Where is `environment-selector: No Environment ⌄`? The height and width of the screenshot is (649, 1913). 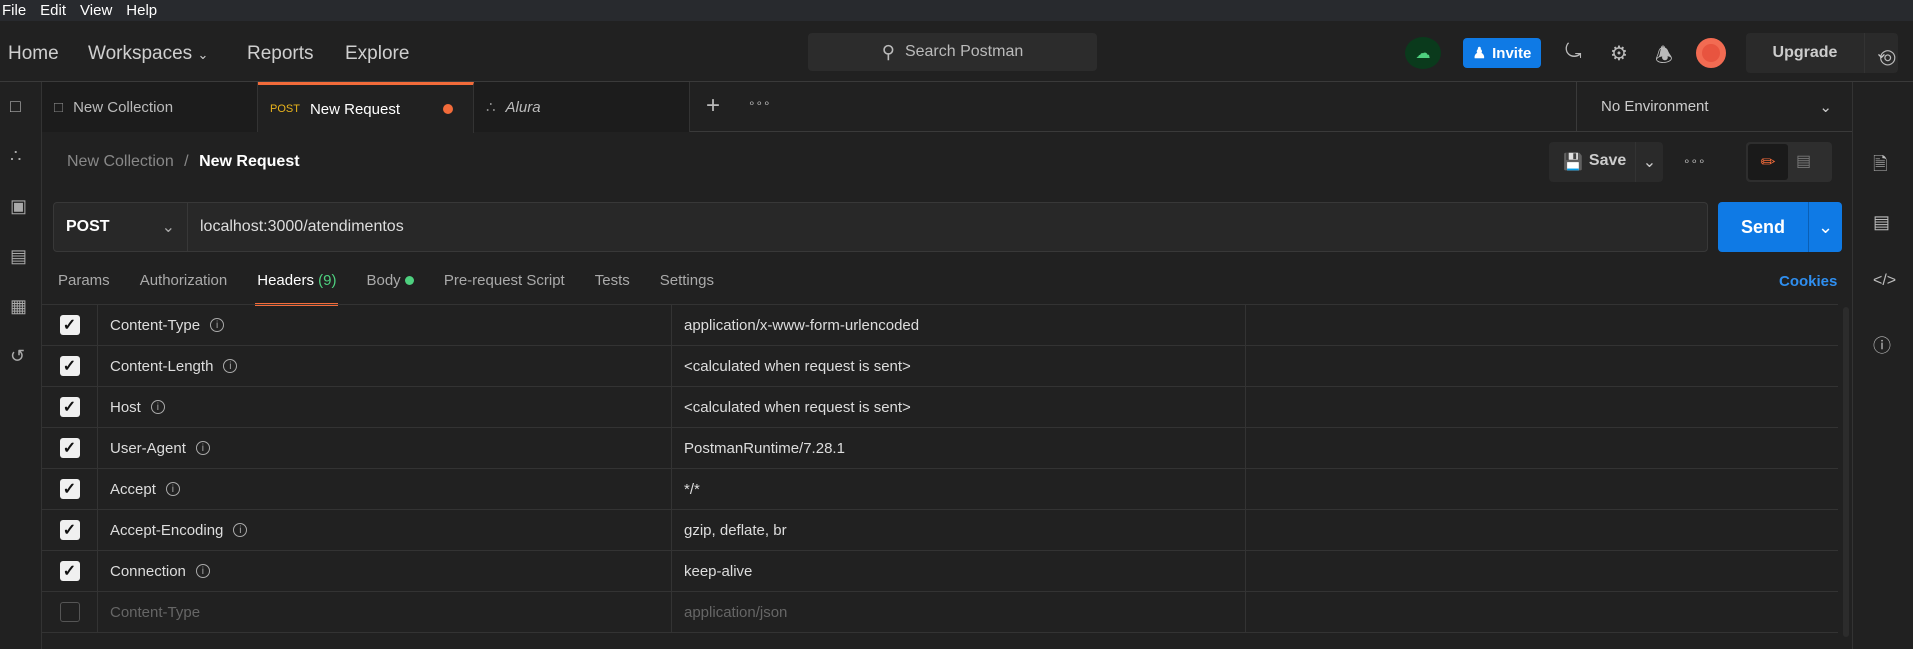 environment-selector: No Environment ⌄ is located at coordinates (1714, 107).